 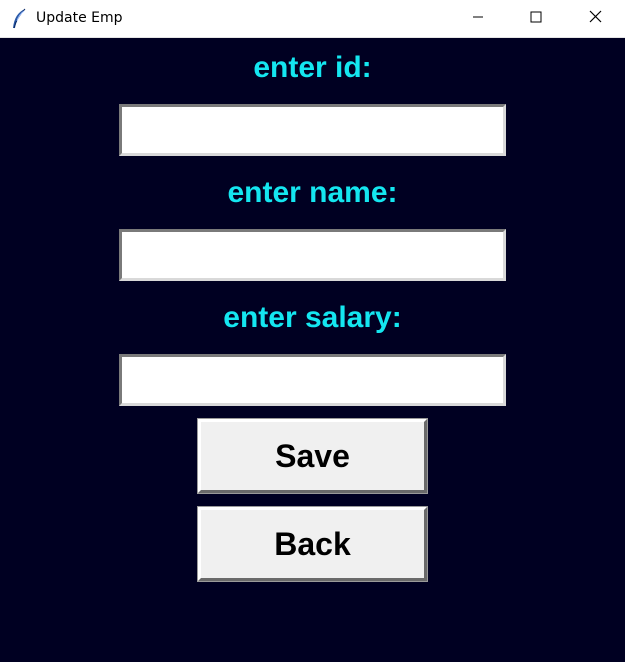 What do you see at coordinates (19, 19) in the screenshot?
I see `feather-icon` at bounding box center [19, 19].